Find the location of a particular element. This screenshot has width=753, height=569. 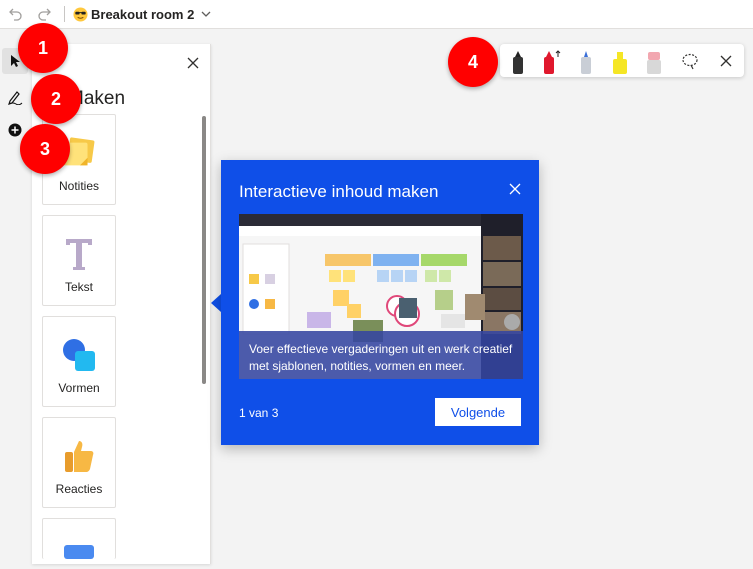

pen-tool-button is located at coordinates (15, 97).